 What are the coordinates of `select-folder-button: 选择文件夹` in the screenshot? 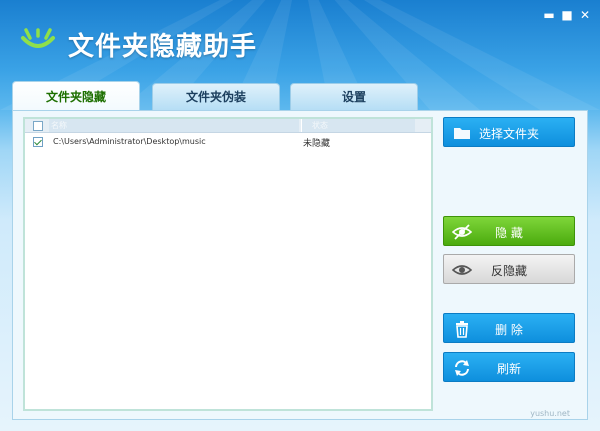 It's located at (509, 132).